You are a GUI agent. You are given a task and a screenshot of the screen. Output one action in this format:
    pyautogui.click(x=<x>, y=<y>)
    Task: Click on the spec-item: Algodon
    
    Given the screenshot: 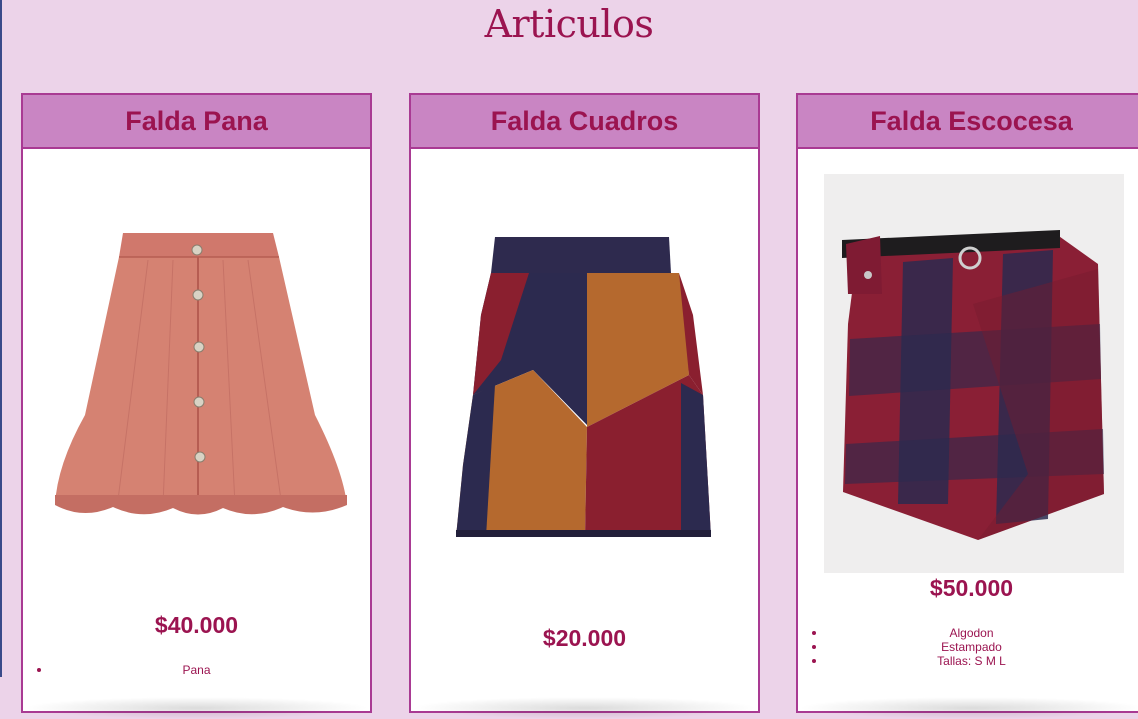 What is the action you would take?
    pyautogui.click(x=968, y=633)
    